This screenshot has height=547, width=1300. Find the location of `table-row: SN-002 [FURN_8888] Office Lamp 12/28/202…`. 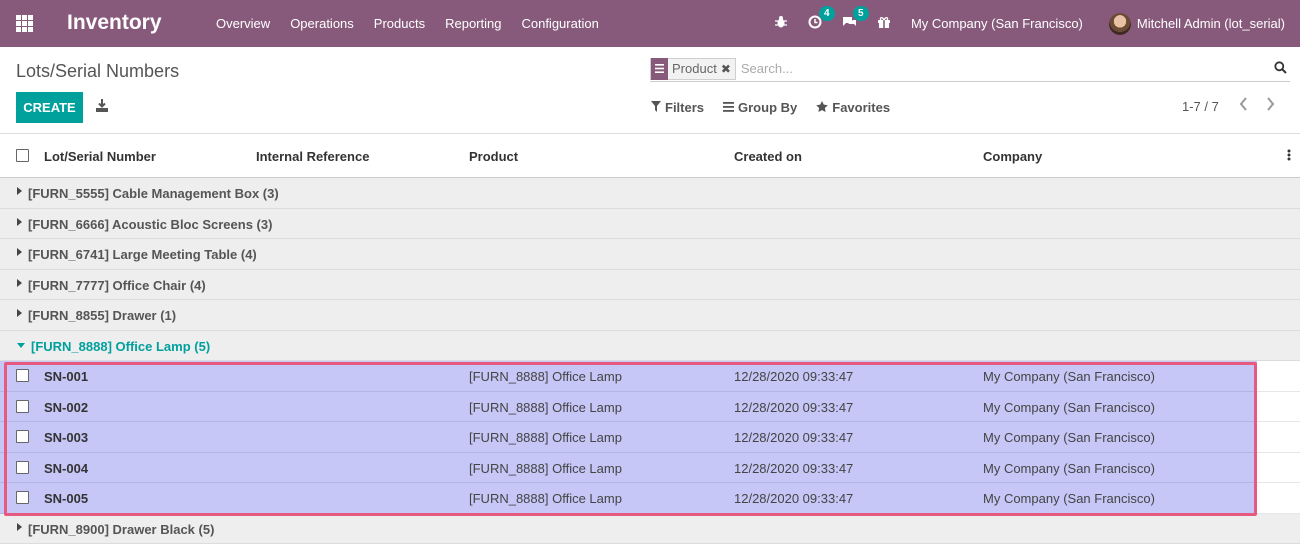

table-row: SN-002 [FURN_8888] Office Lamp 12/28/202… is located at coordinates (650, 406).